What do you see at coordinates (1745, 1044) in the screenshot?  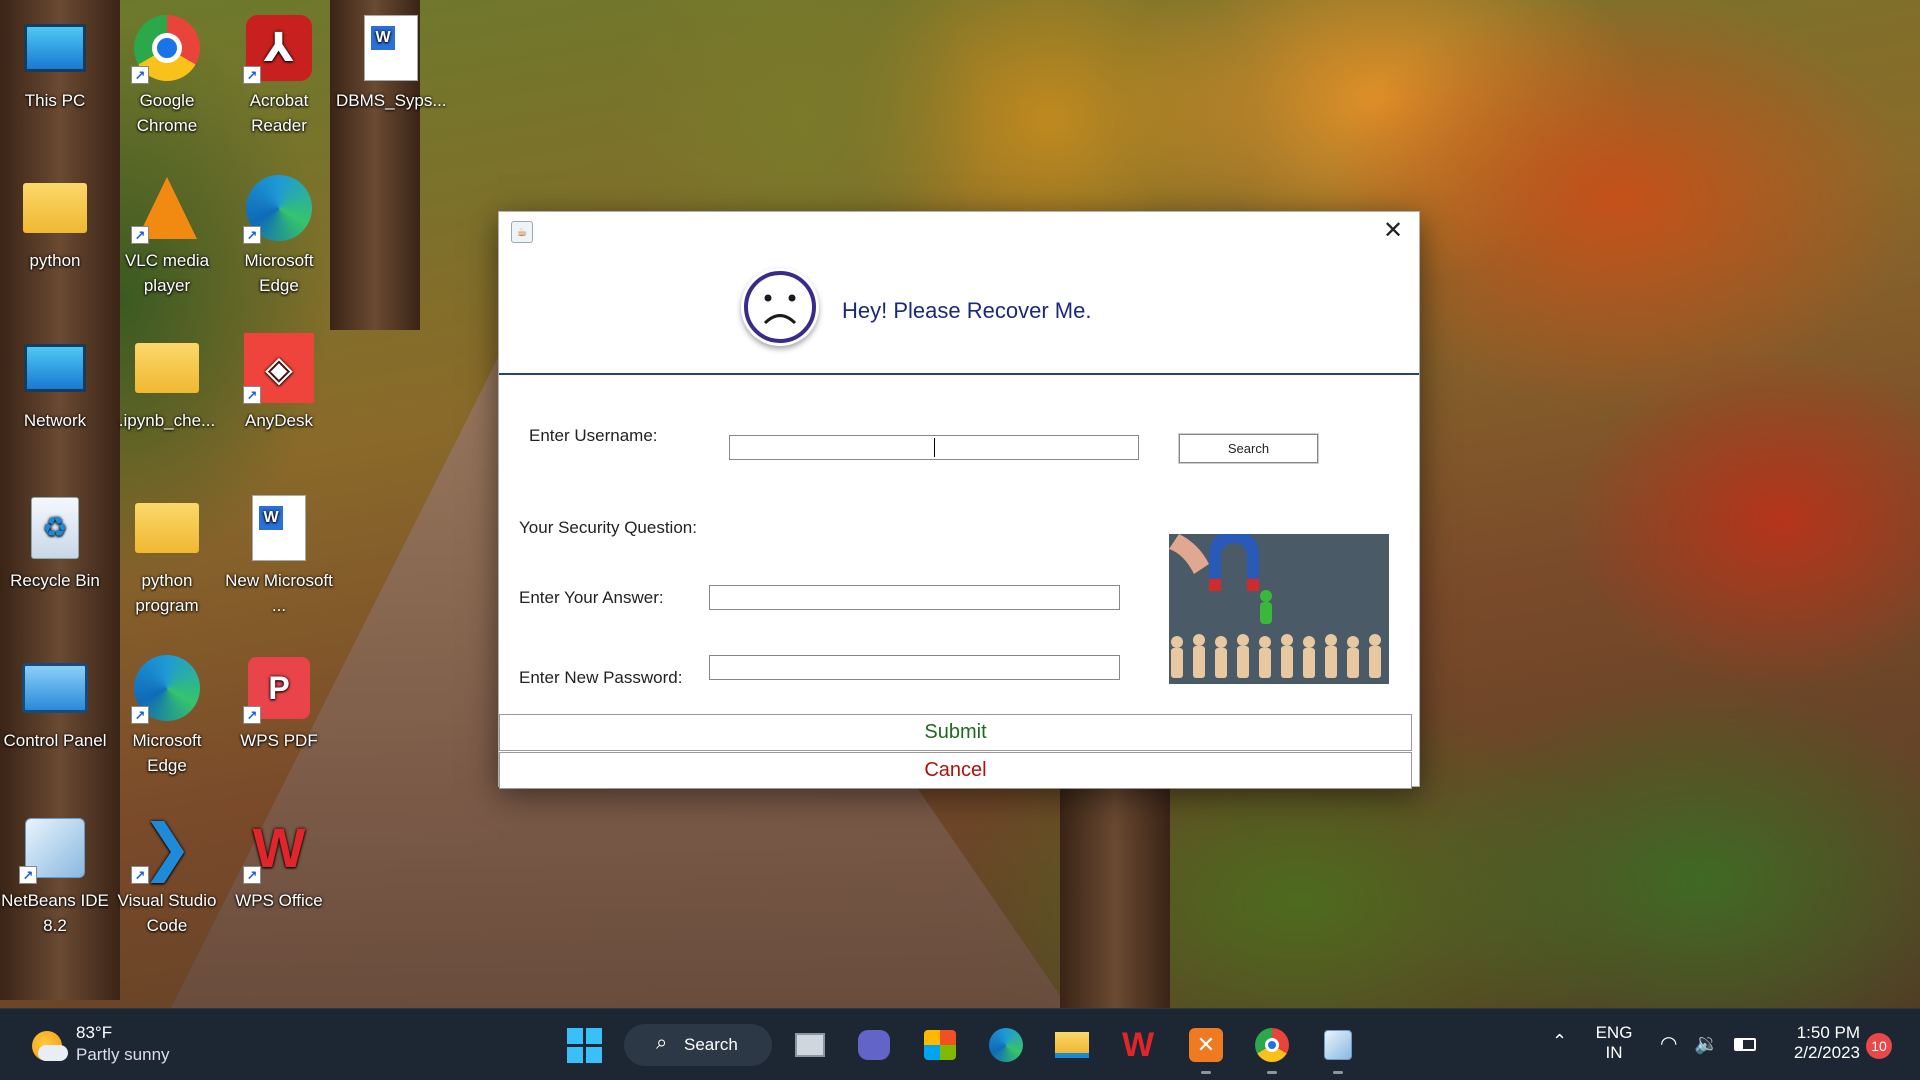 I see `battery-icon` at bounding box center [1745, 1044].